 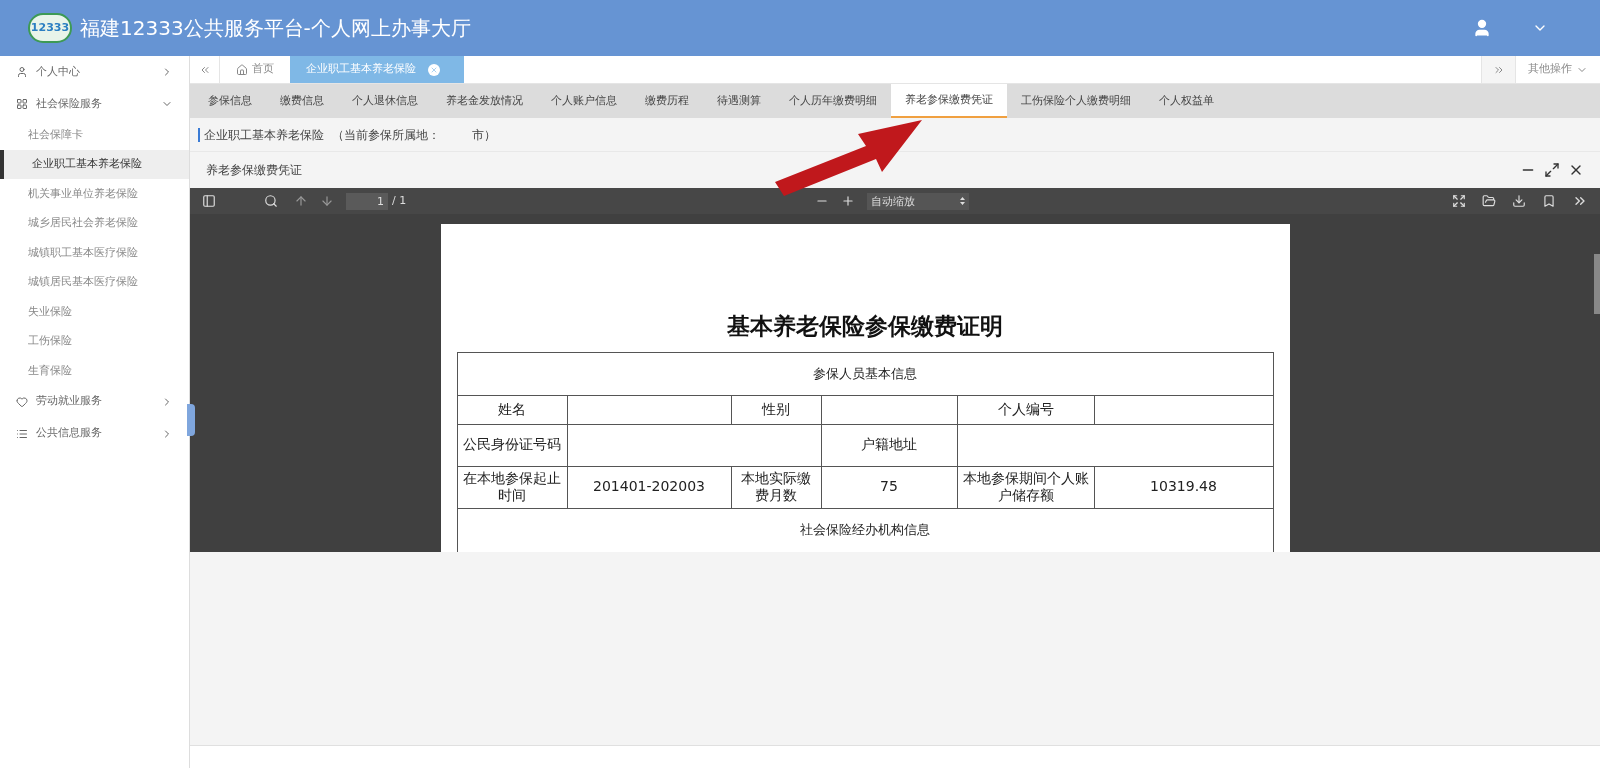 What do you see at coordinates (94, 194) in the screenshot?
I see `sidebar-subitem: 机关事业单位养老保险` at bounding box center [94, 194].